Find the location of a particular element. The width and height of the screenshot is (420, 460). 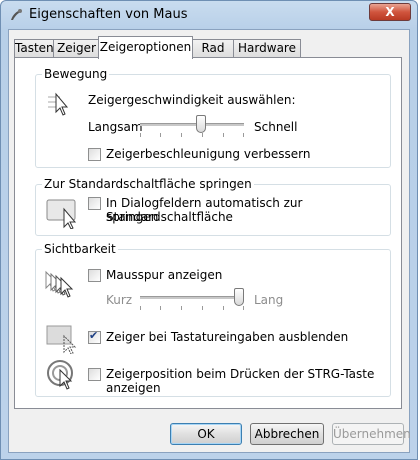

acceleration-label: Zeigerbeschleunigung verbessern is located at coordinates (208, 154).